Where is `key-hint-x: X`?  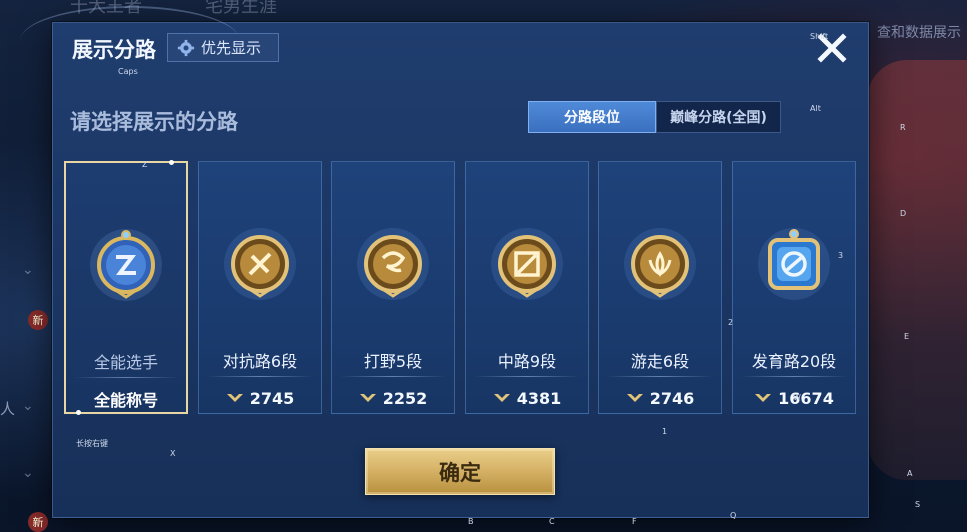
key-hint-x: X is located at coordinates (173, 453).